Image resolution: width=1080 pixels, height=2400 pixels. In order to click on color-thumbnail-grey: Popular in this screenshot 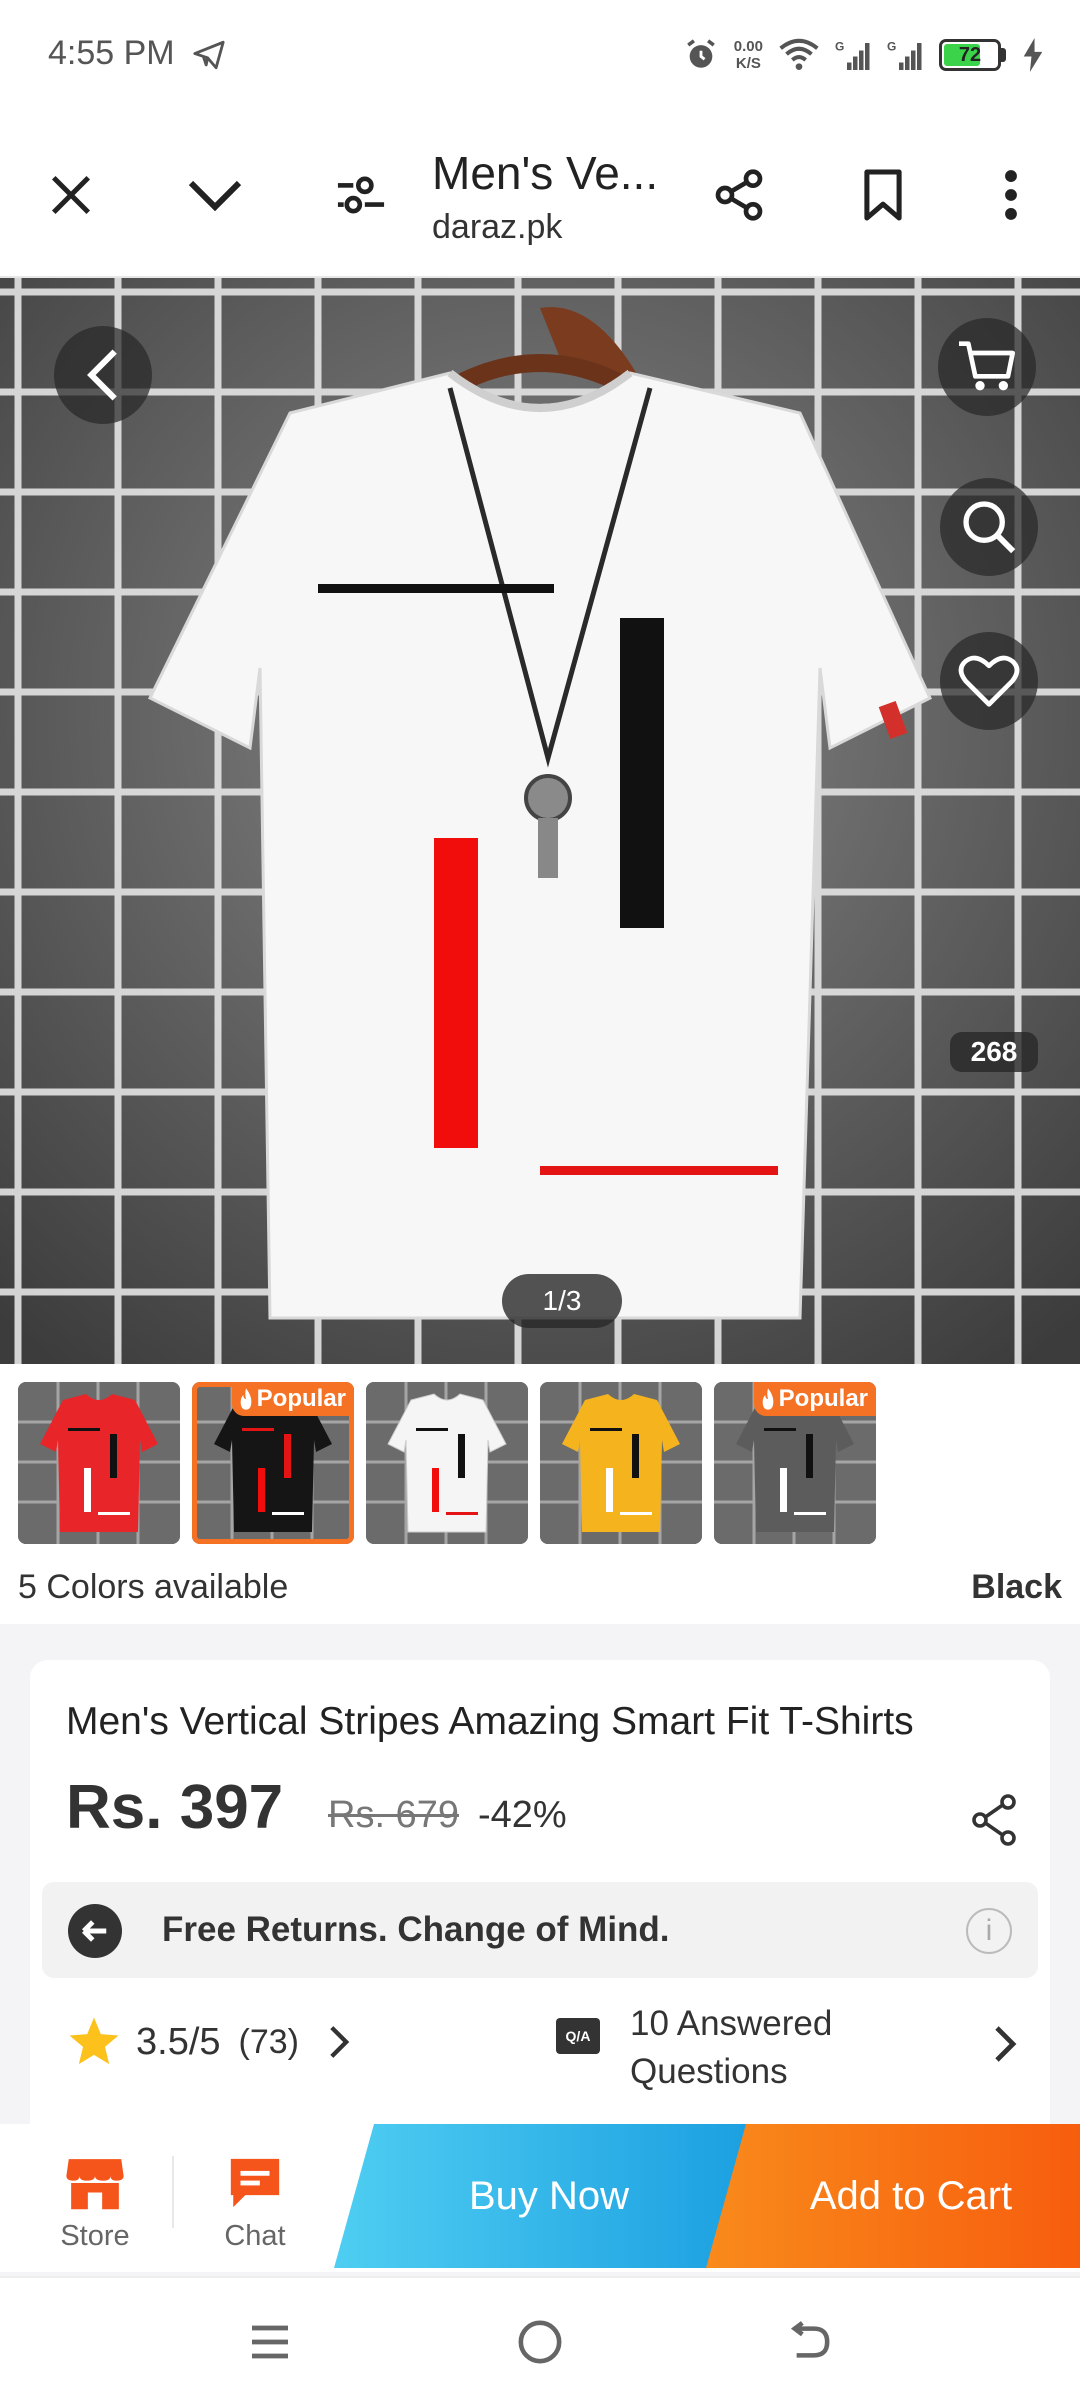, I will do `click(795, 1463)`.